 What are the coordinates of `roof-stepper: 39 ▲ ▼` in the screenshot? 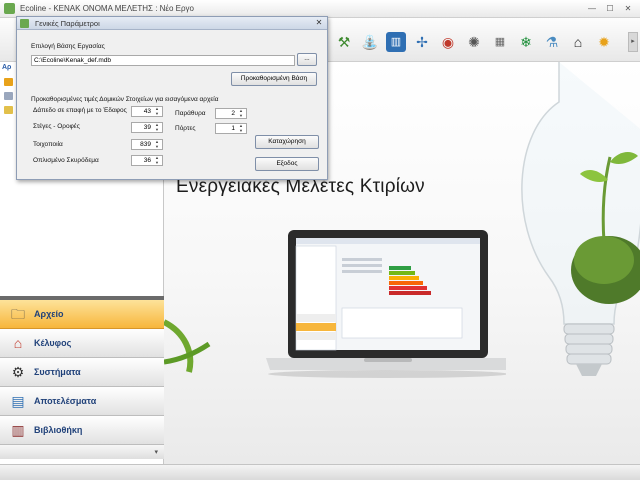 It's located at (147, 127).